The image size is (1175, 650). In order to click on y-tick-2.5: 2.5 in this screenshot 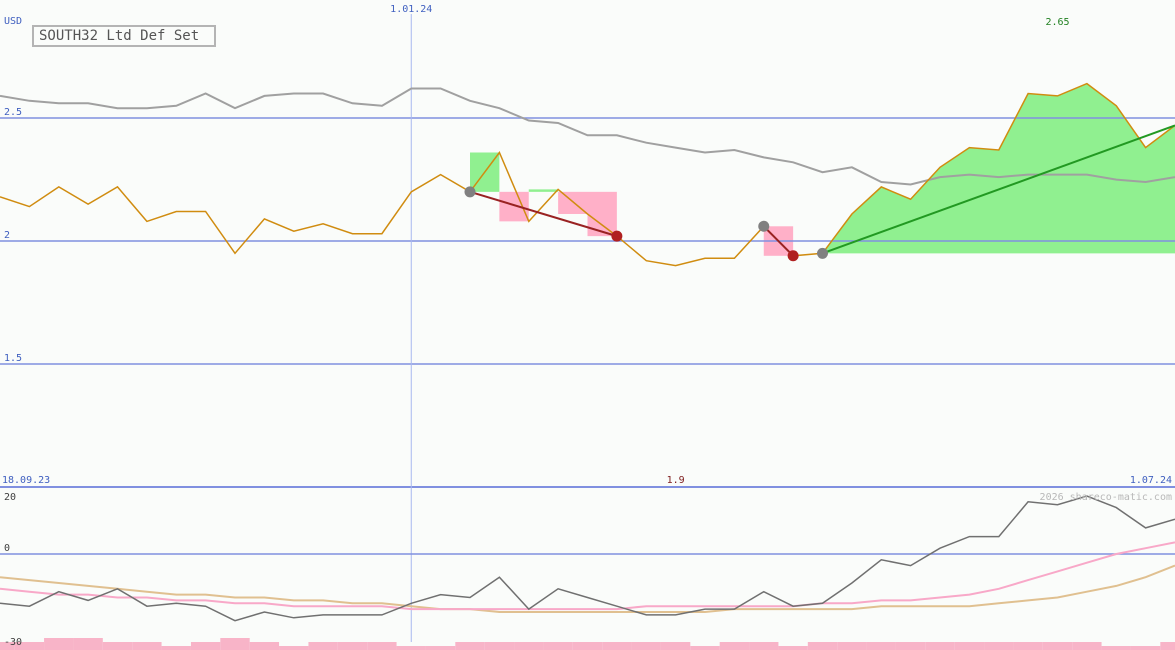, I will do `click(13, 112)`.